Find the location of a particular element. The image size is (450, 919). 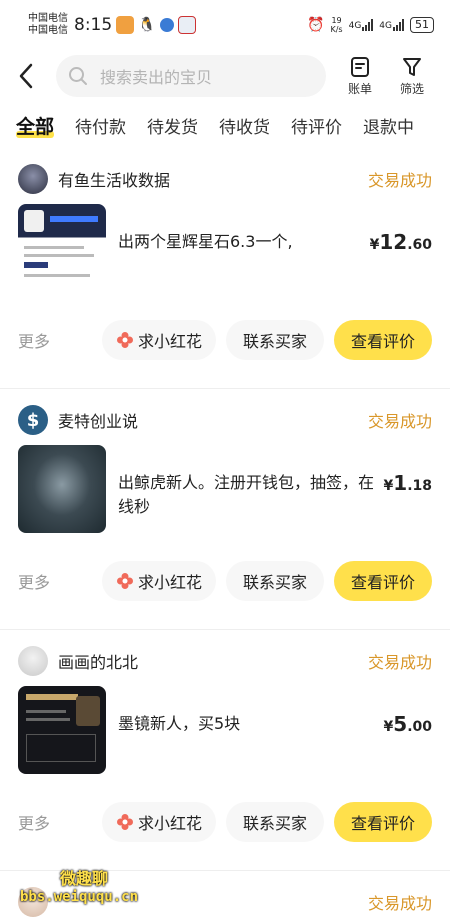

signal-1: 4G is located at coordinates (361, 25).